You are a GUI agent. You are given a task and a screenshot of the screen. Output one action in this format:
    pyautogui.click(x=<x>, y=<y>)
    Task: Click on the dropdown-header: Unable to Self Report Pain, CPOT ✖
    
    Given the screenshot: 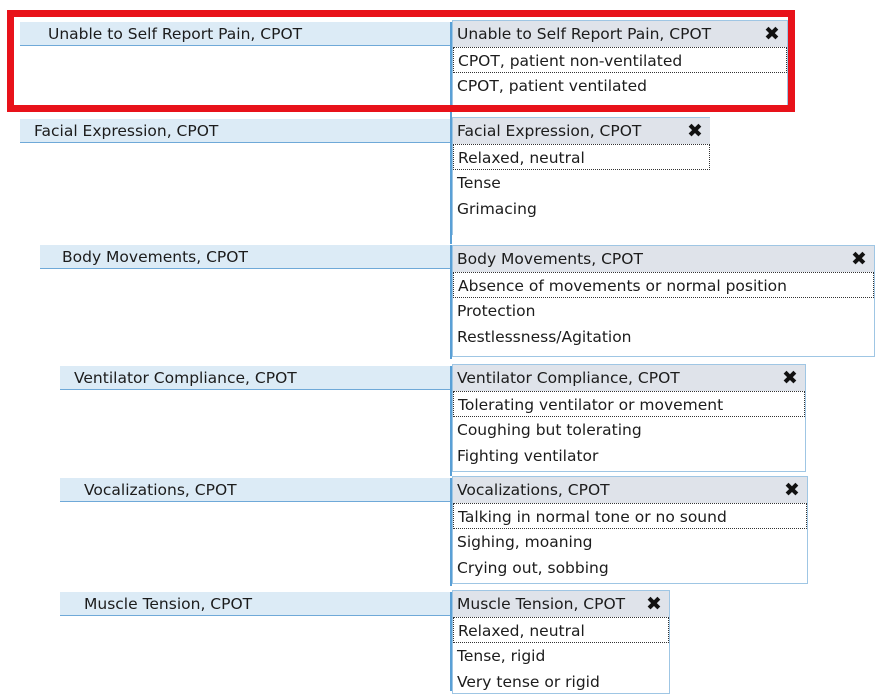 What is the action you would take?
    pyautogui.click(x=620, y=34)
    